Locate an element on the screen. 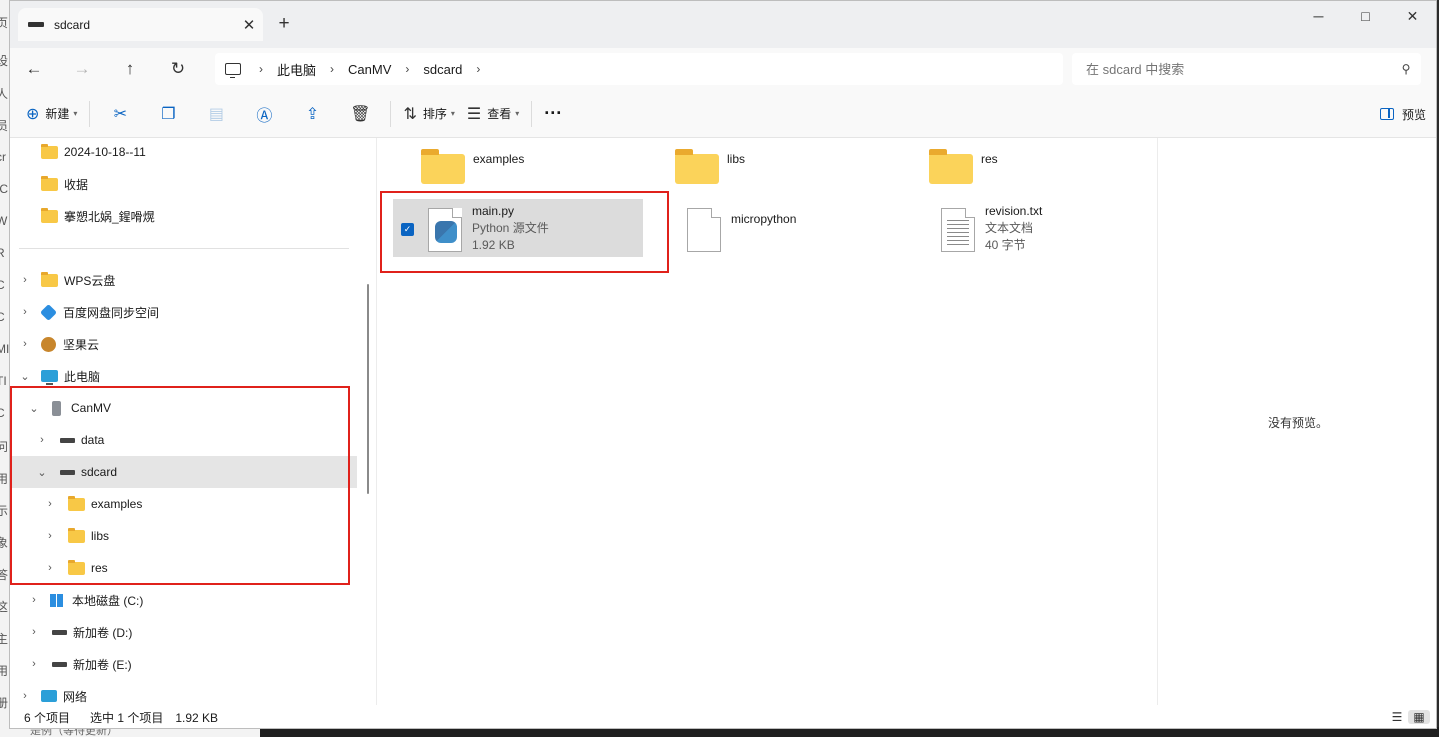 The image size is (1439, 737). chevron-down-icon: ⌄ is located at coordinates (25, 376).